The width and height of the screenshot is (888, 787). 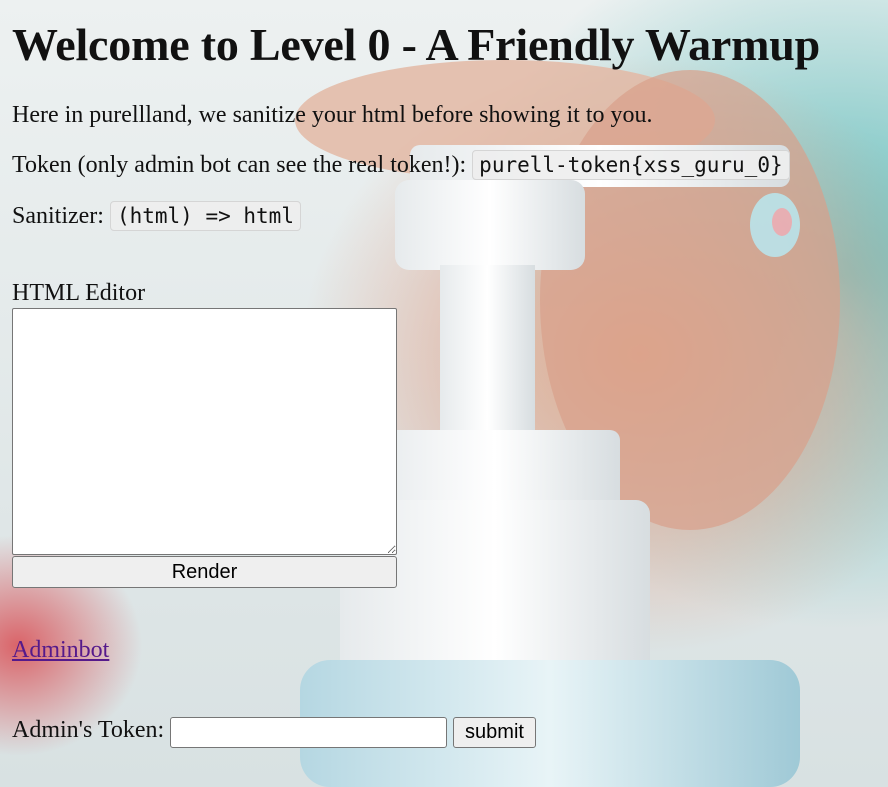 I want to click on render-button: Render, so click(x=204, y=572).